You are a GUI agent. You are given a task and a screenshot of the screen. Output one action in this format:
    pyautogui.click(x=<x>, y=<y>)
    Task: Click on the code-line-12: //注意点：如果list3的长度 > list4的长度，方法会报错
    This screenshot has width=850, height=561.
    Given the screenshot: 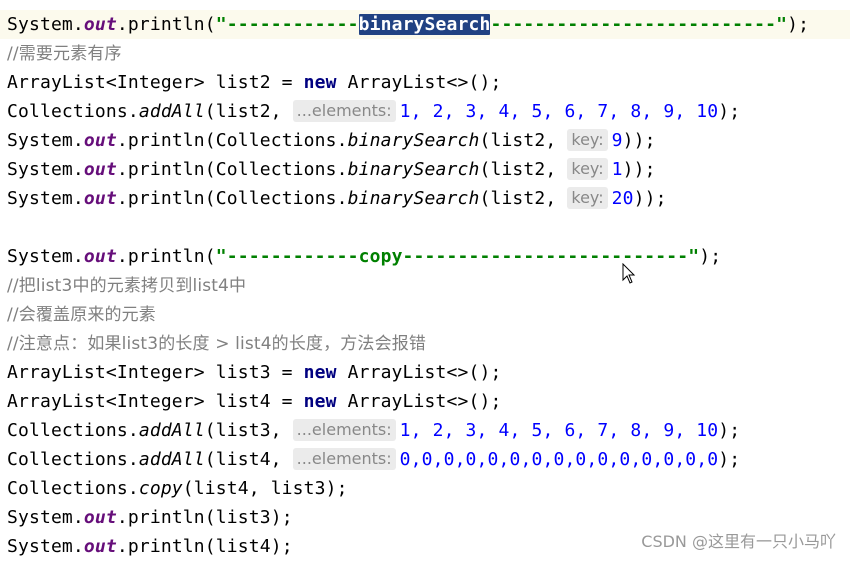 What is the action you would take?
    pyautogui.click(x=216, y=343)
    